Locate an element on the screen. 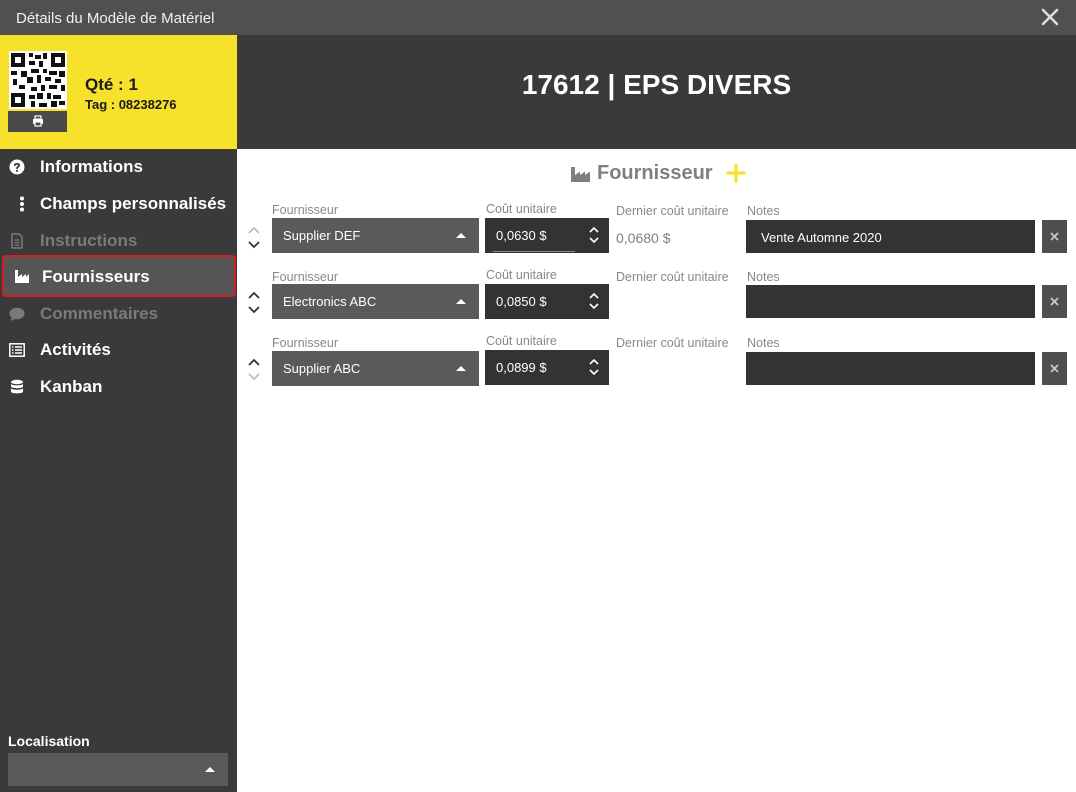 This screenshot has height=792, width=1076. section-title: Fournisseur is located at coordinates (655, 173).